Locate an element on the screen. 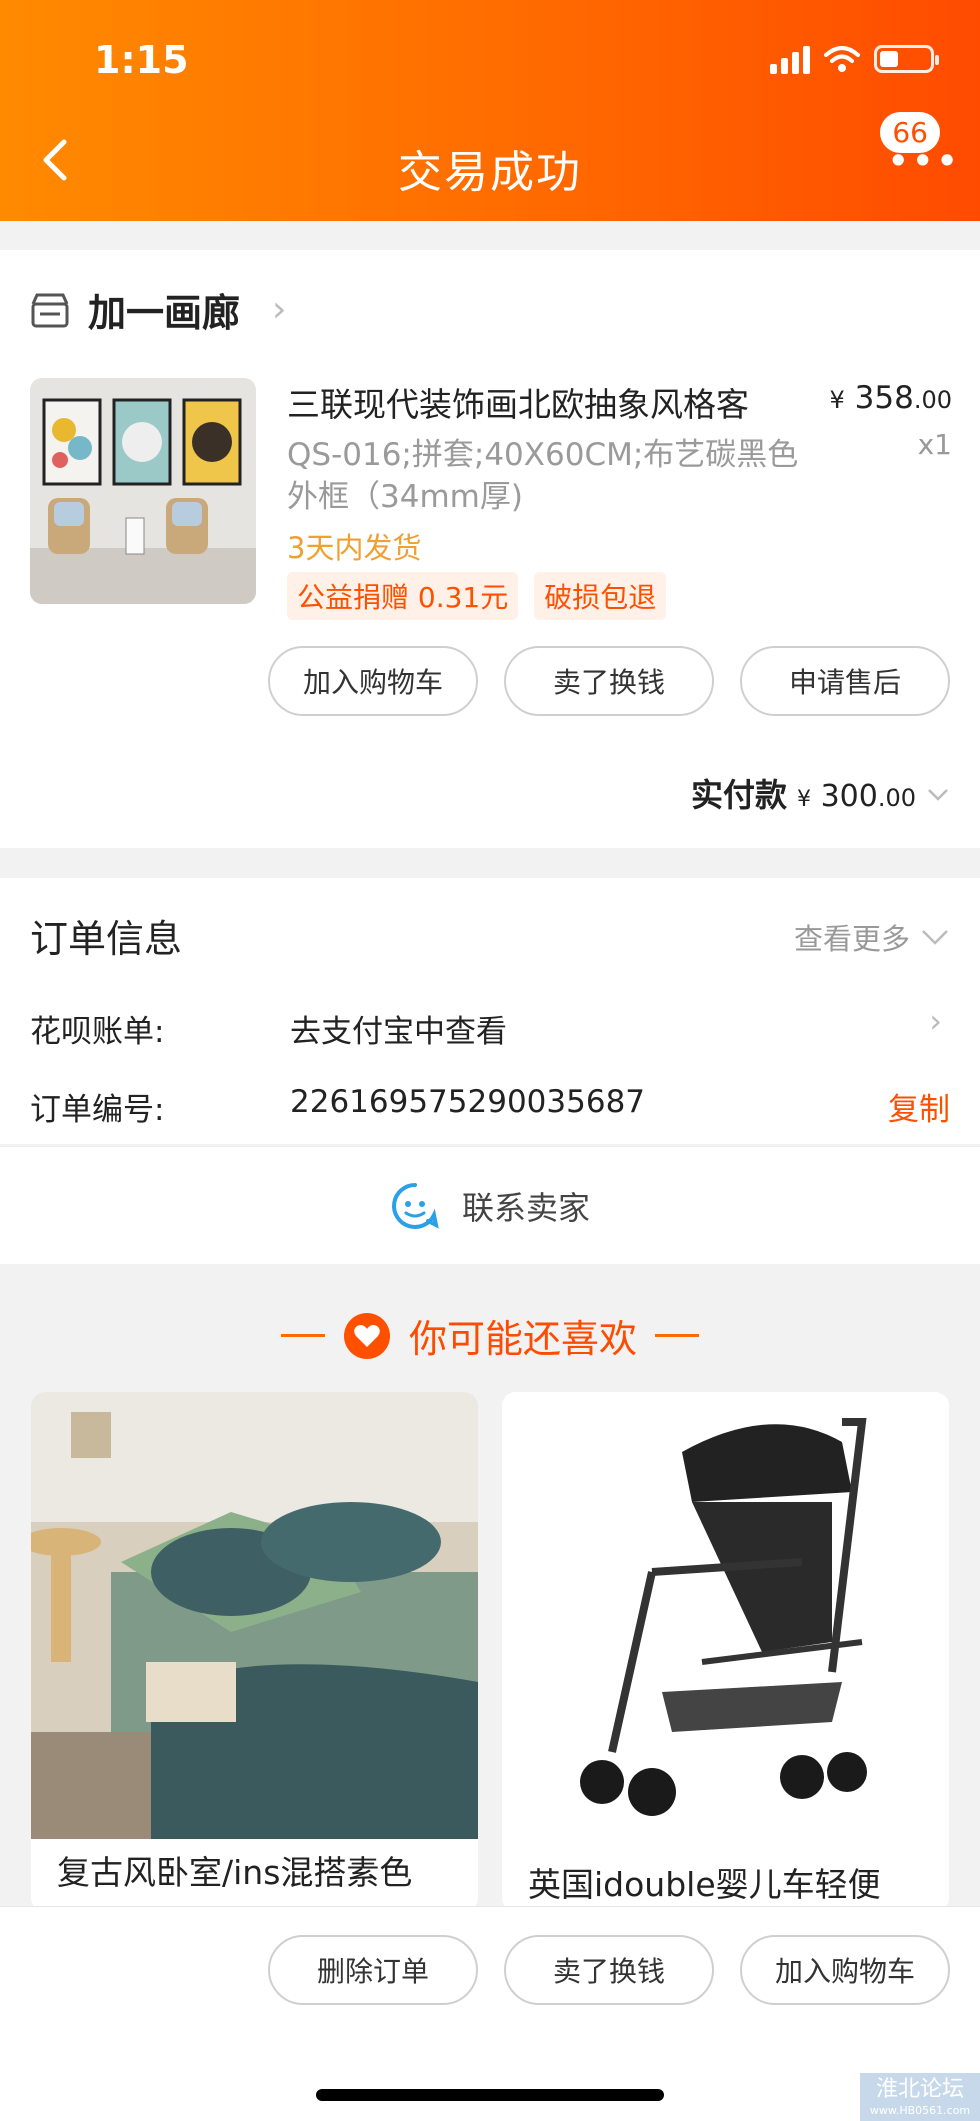 The image size is (980, 2121). shipping-info: 3天内发货 is located at coordinates (354, 548).